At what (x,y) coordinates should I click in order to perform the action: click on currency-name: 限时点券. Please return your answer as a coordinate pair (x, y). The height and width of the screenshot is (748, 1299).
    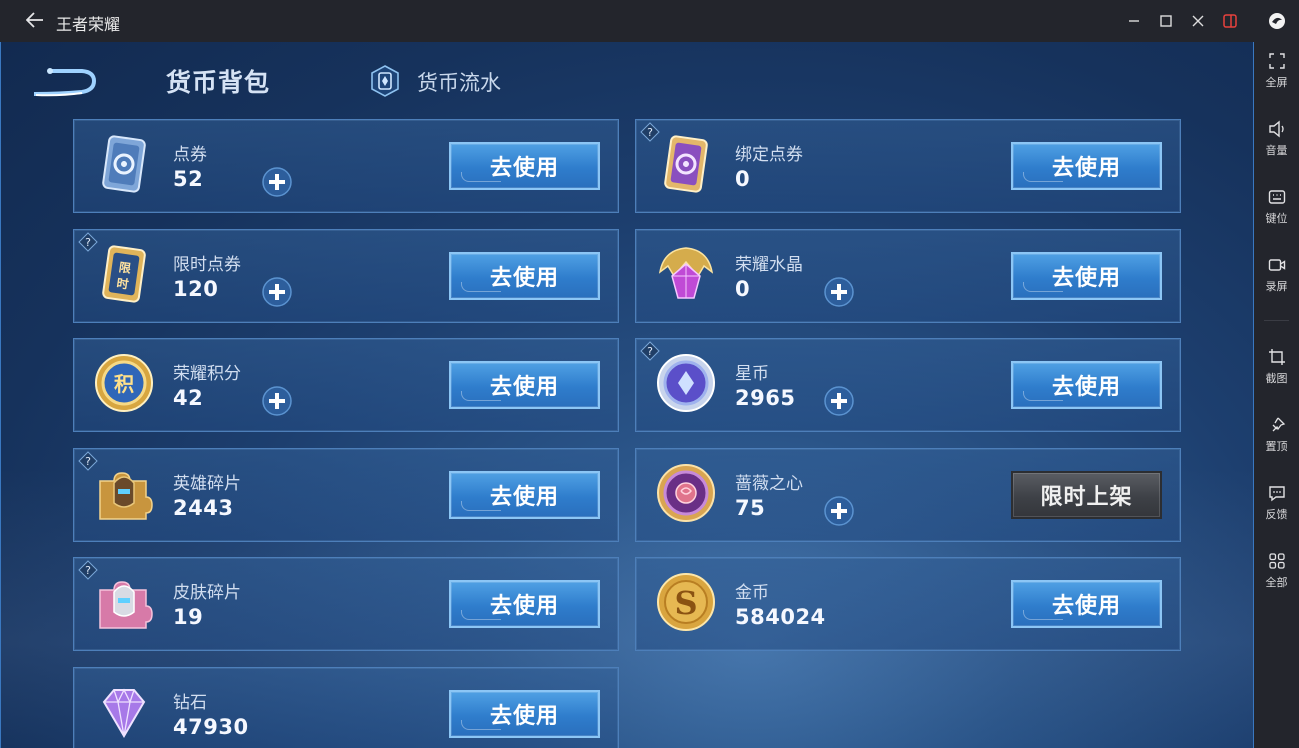
    Looking at the image, I should click on (207, 265).